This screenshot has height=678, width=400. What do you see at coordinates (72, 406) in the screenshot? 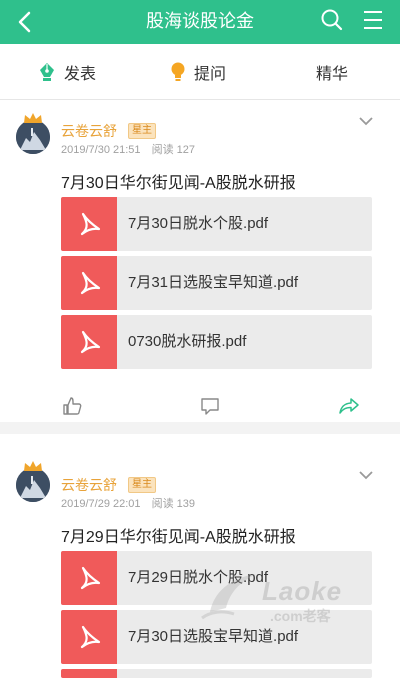
I see `like-icon` at bounding box center [72, 406].